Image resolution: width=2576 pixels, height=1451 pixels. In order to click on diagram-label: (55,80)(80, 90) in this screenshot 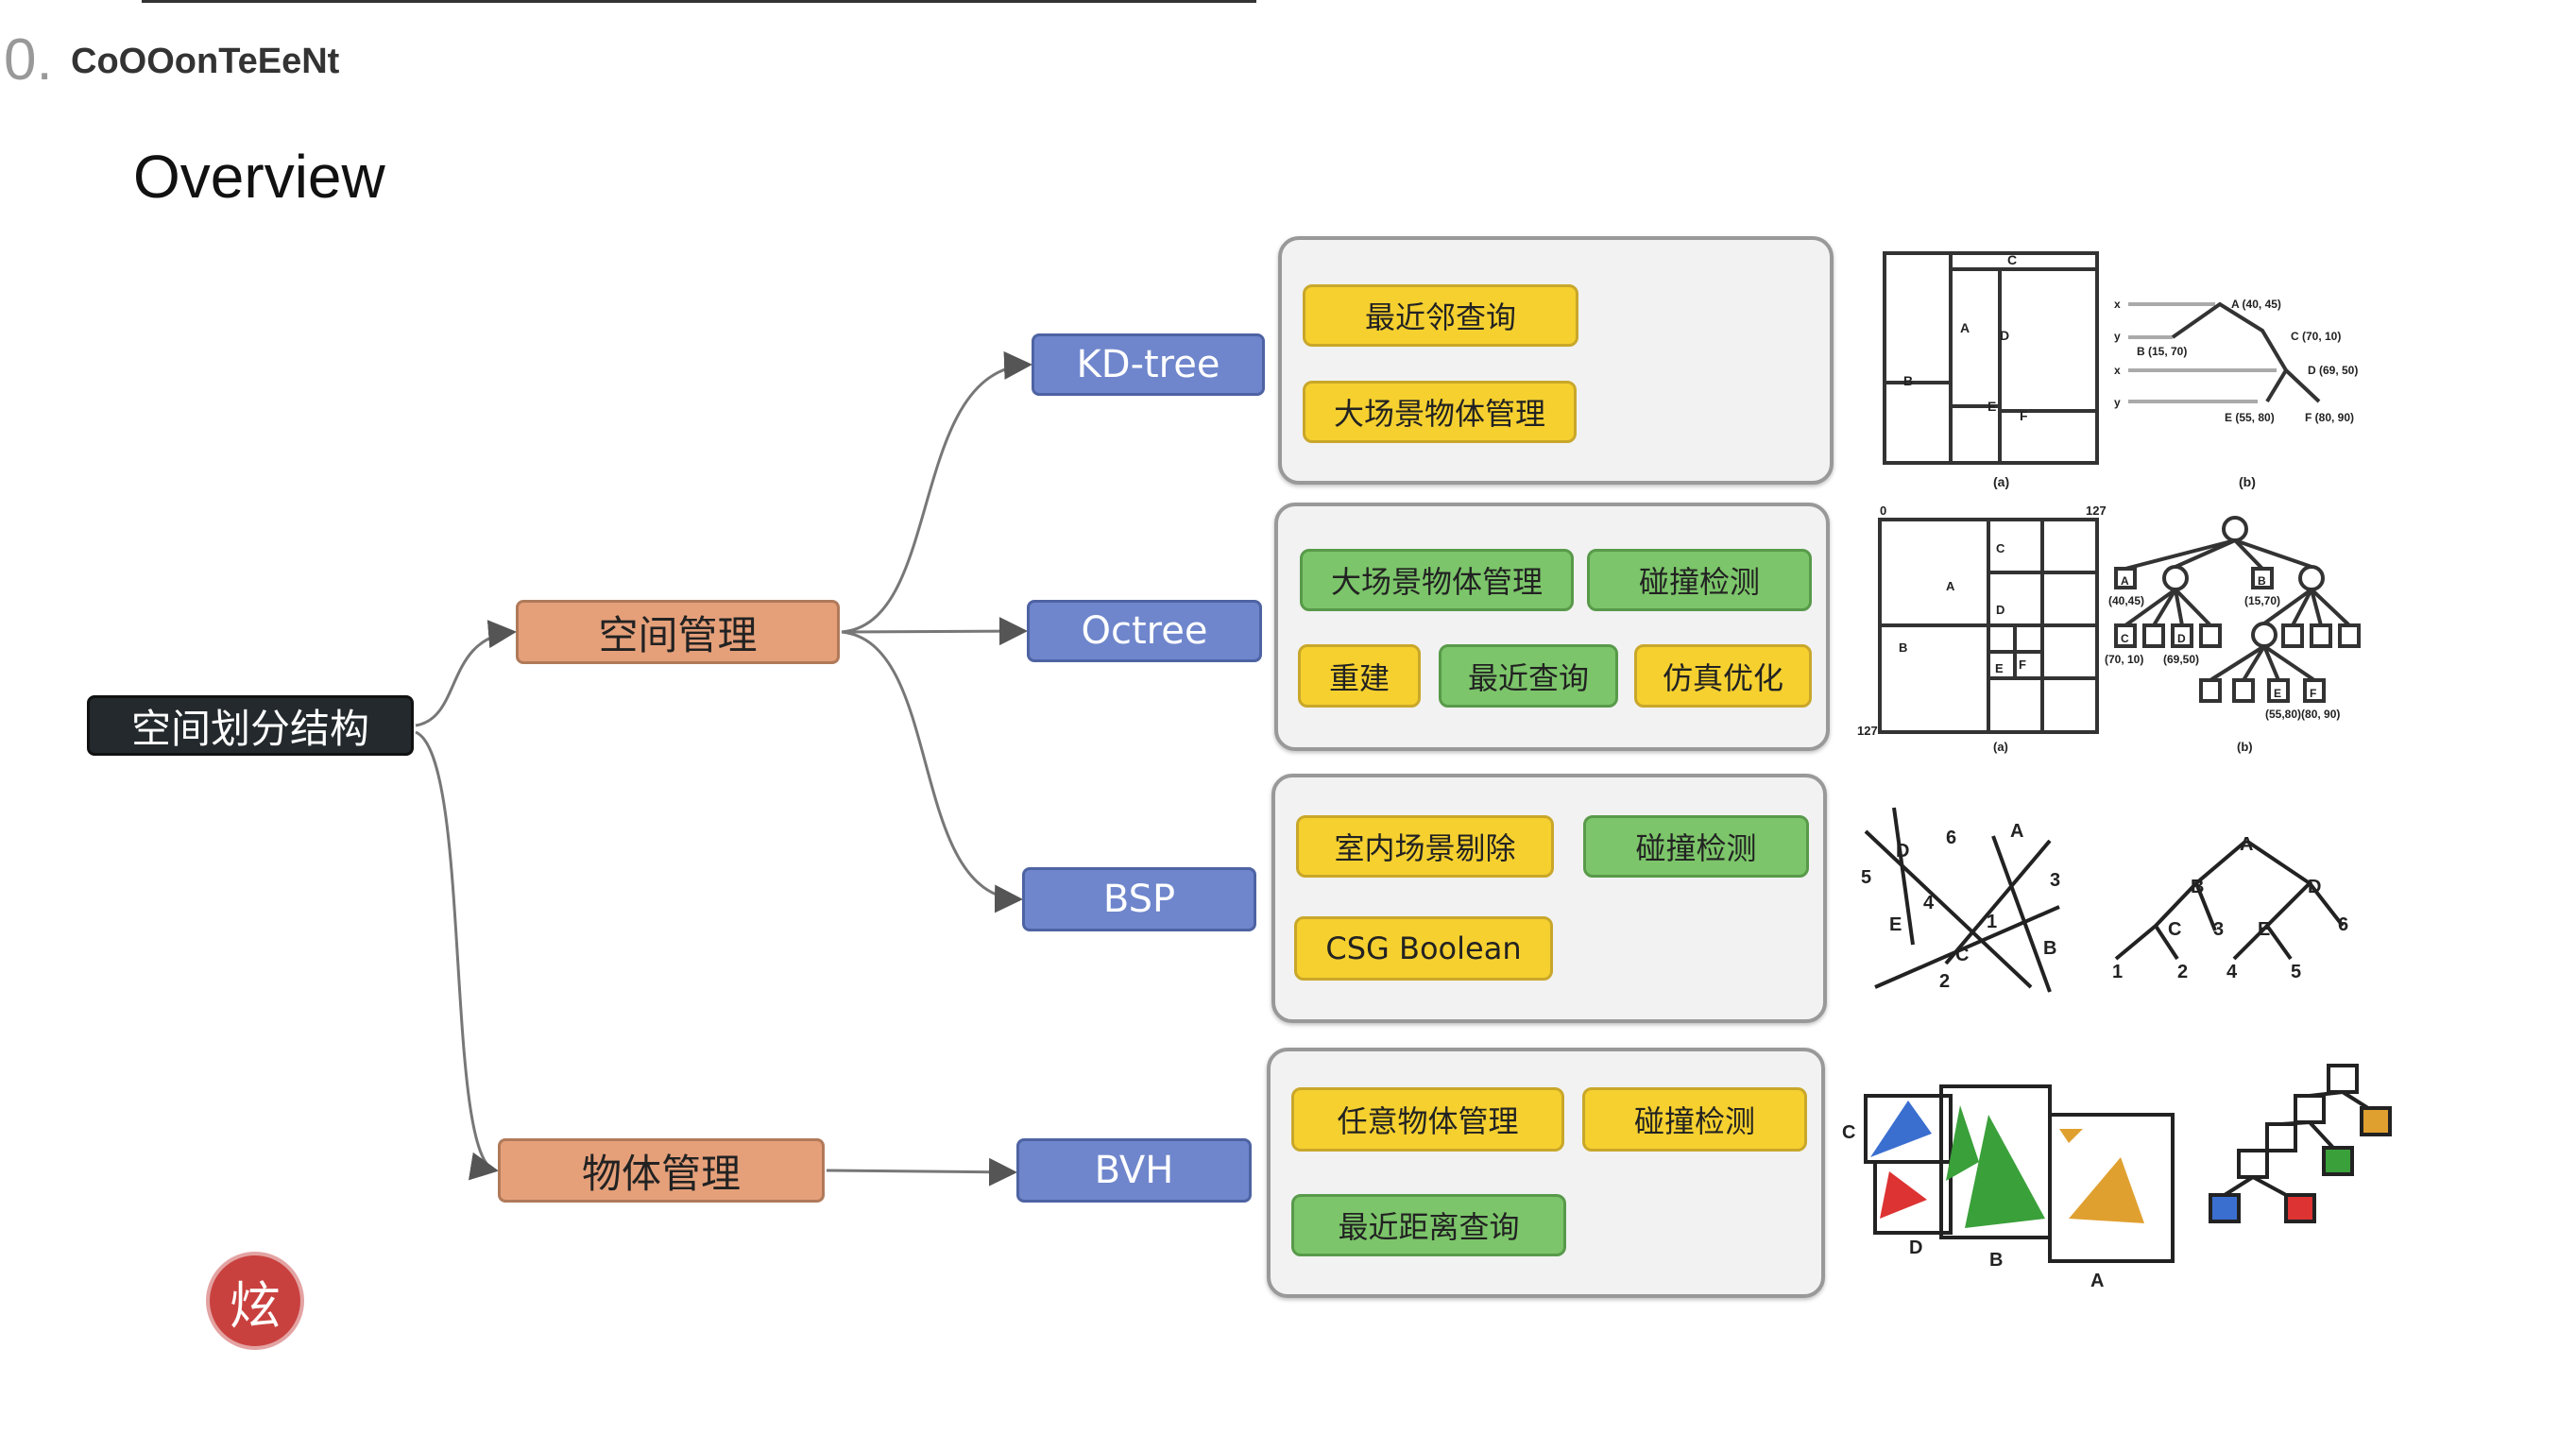, I will do `click(2302, 714)`.